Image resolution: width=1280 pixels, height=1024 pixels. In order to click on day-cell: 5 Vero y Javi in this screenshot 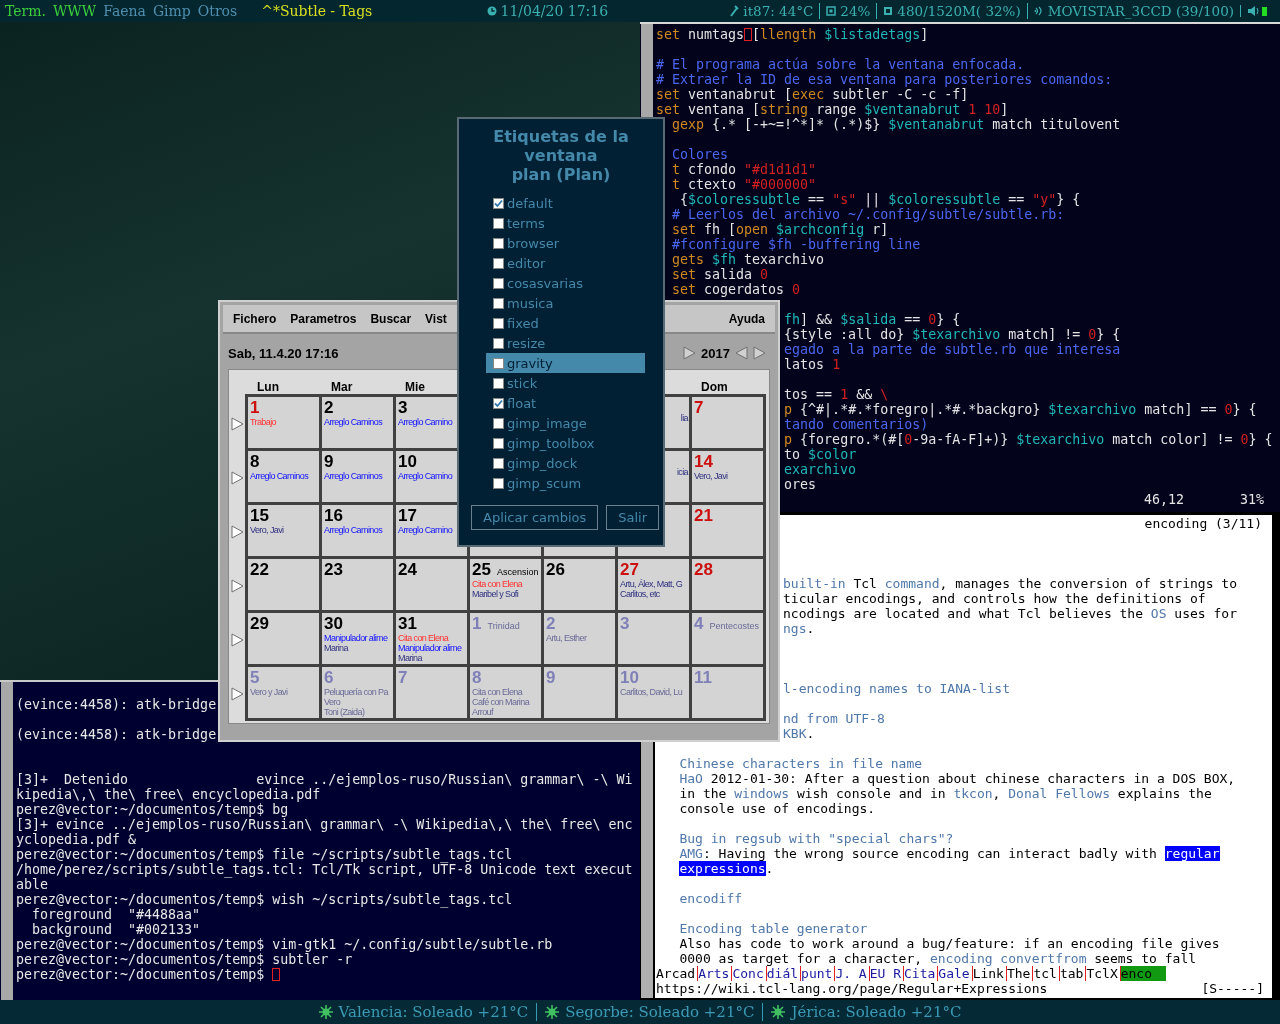, I will do `click(283, 692)`.